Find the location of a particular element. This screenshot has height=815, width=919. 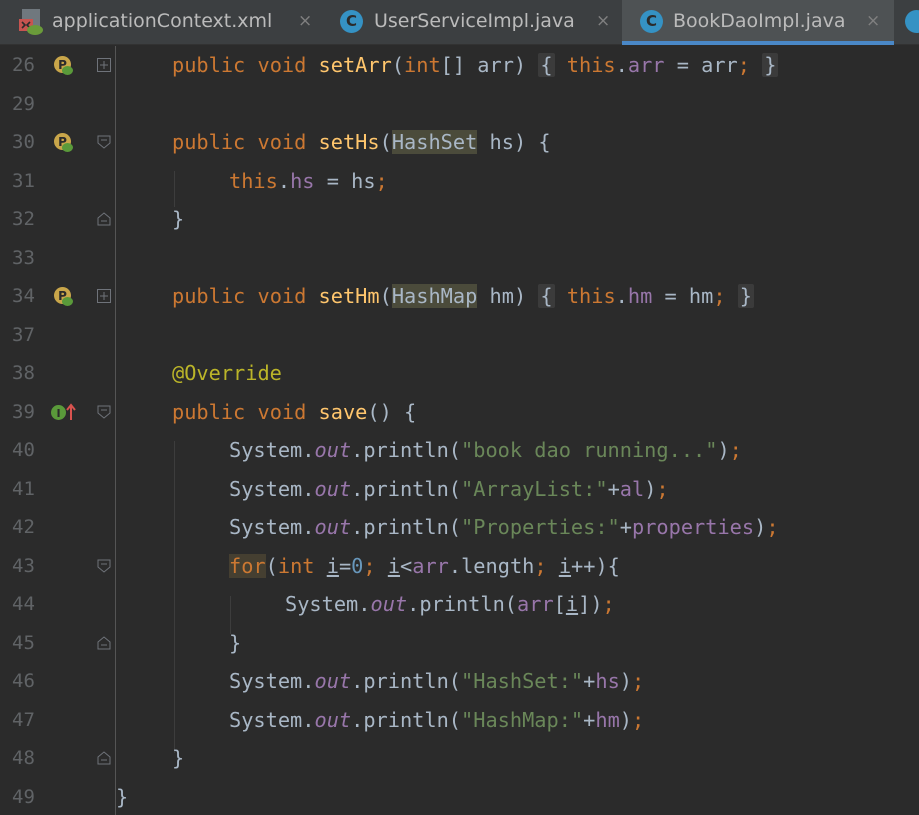

tab-user-service-impl: C UserServiceImpl.java × is located at coordinates (471, 22).